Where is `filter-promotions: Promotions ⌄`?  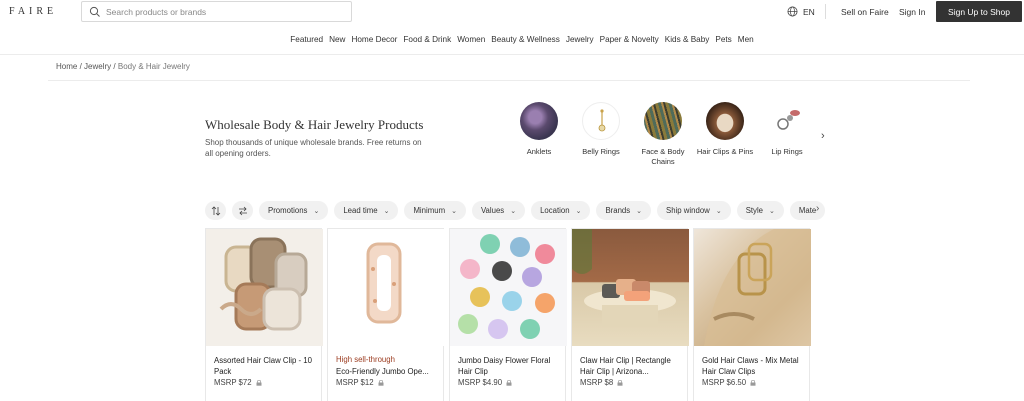 filter-promotions: Promotions ⌄ is located at coordinates (294, 210).